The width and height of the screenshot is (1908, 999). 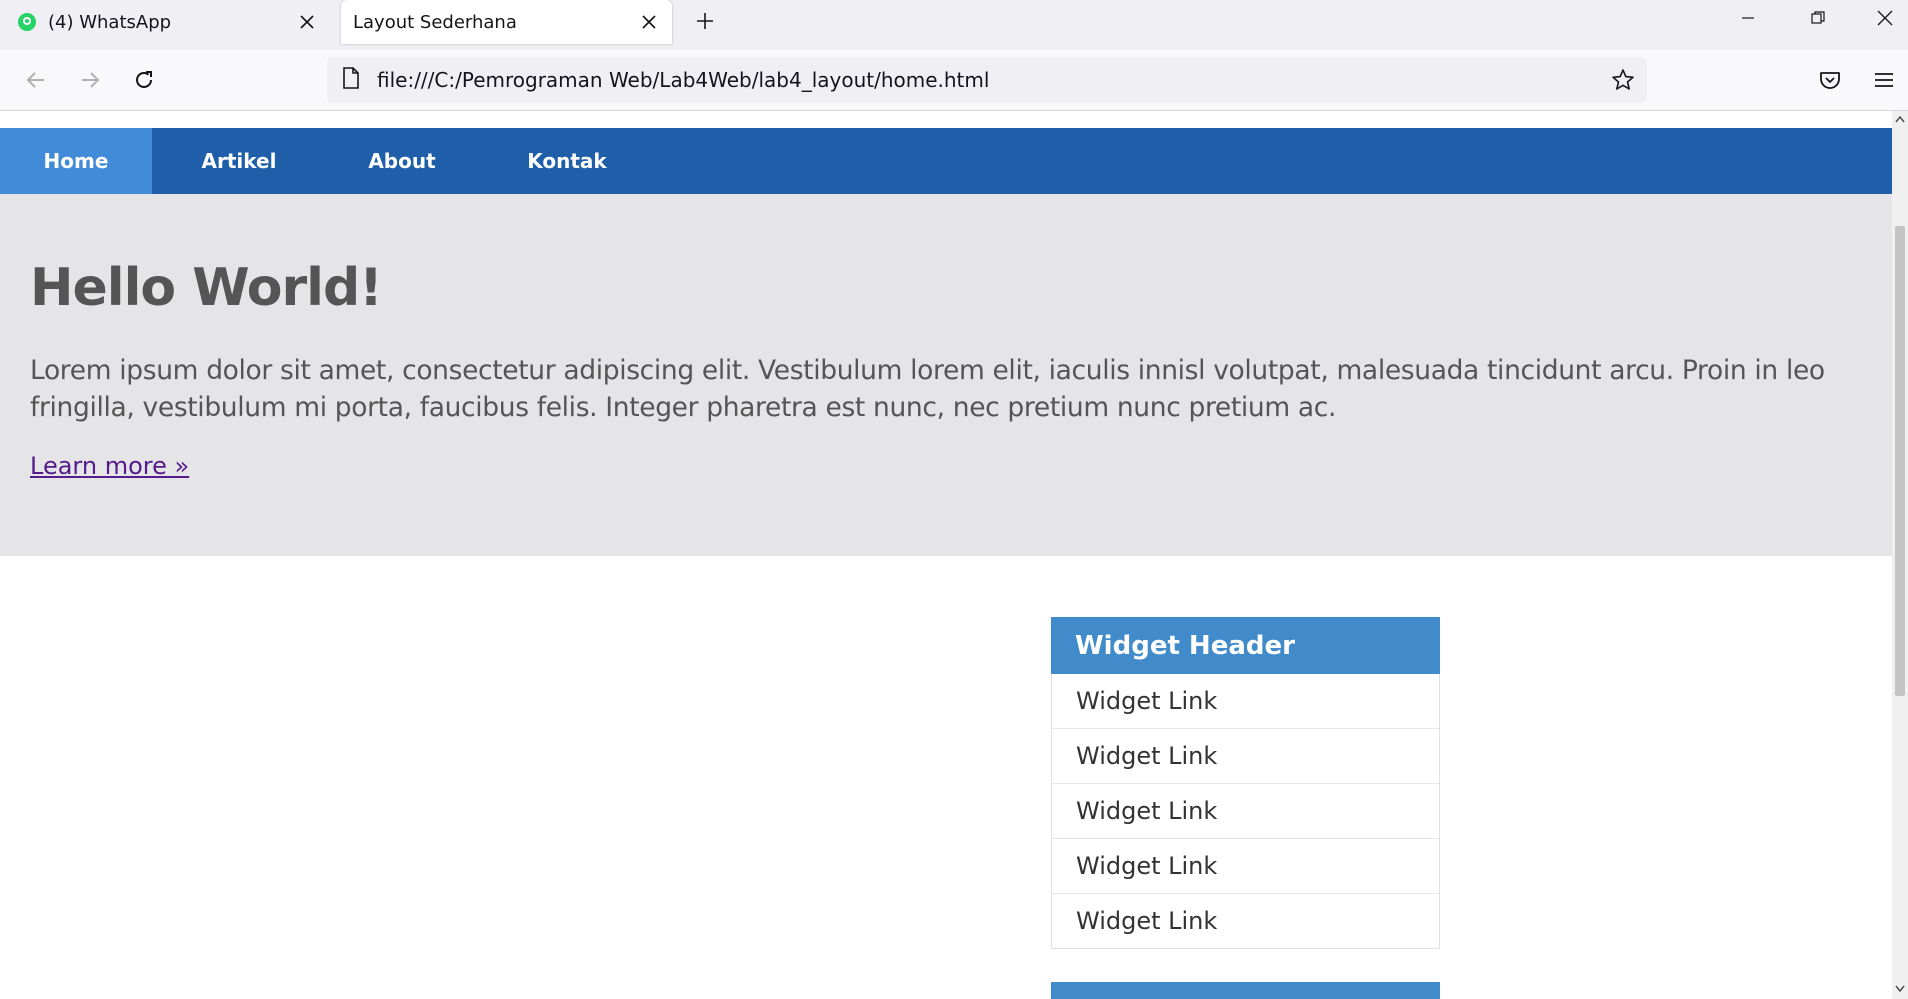 I want to click on forward-icon, so click(x=90, y=80).